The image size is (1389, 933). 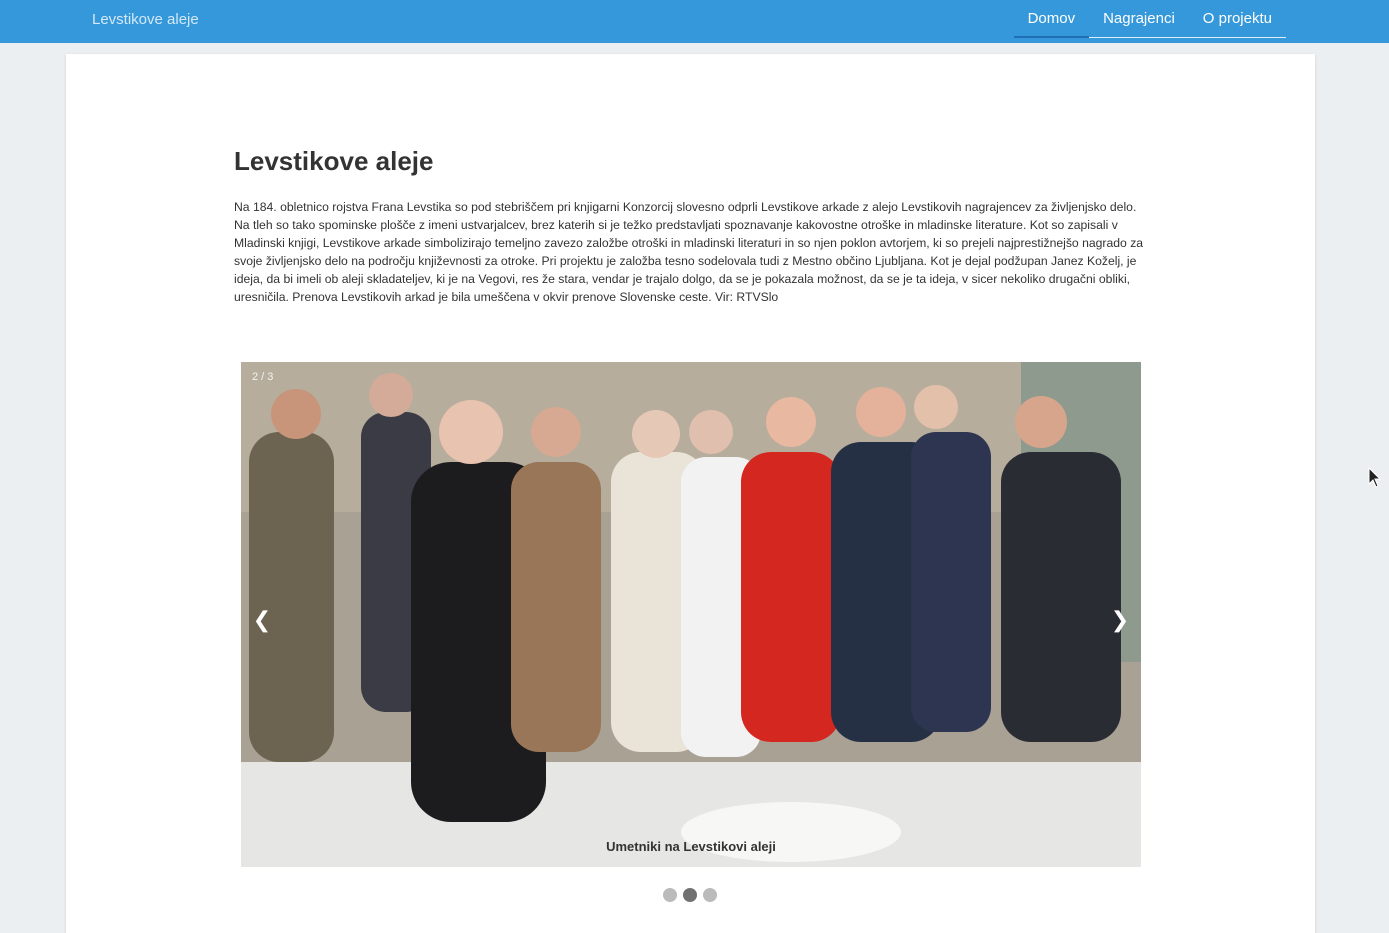 I want to click on slide-dots, so click(x=690, y=895).